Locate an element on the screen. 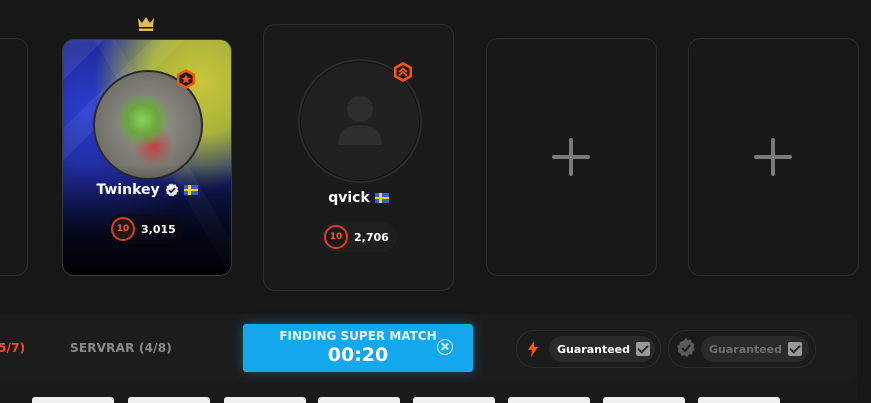 This screenshot has height=403, width=871. shield-check-icon is located at coordinates (686, 347).